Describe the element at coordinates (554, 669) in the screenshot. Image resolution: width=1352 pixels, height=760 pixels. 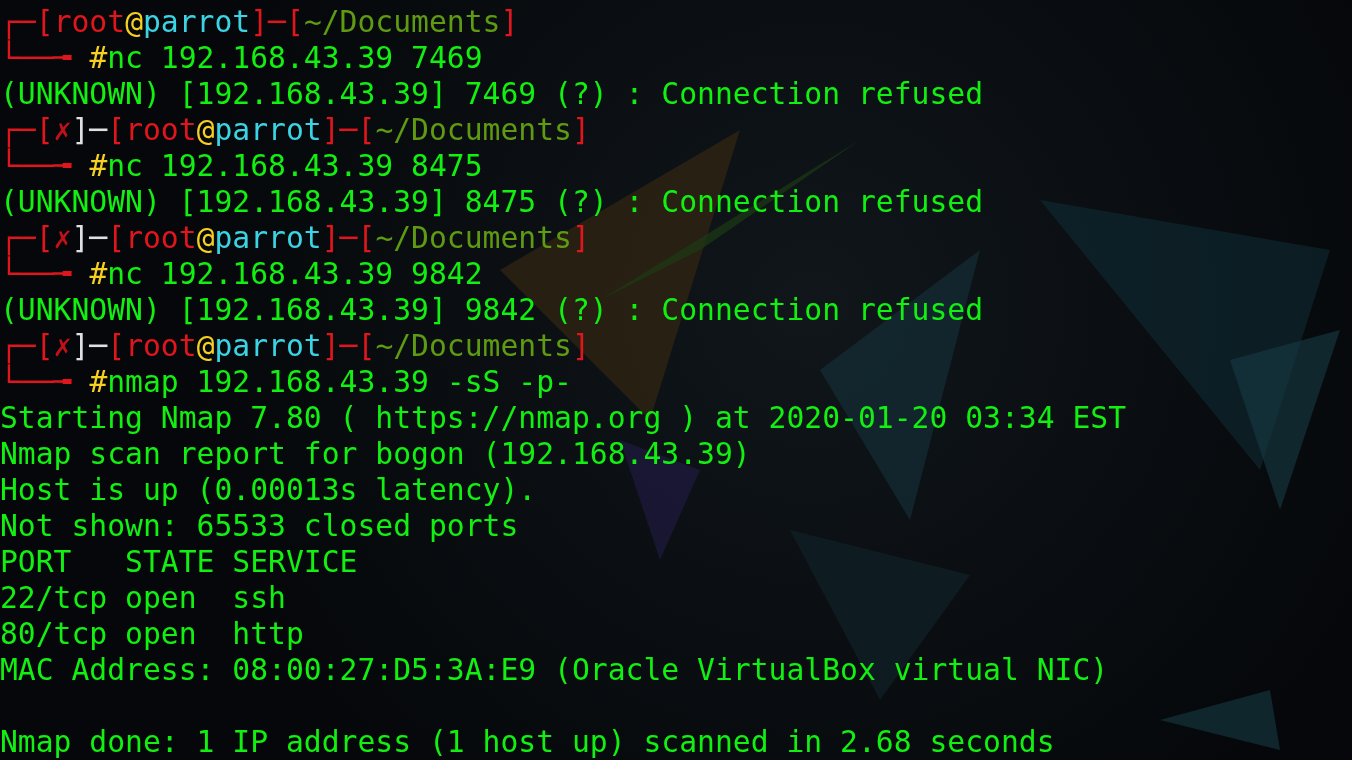
I see `output-line: MAC Address: 08:00:27:D5:3A:E9 (Oracle VirtualBox virtual NIC)` at that location.